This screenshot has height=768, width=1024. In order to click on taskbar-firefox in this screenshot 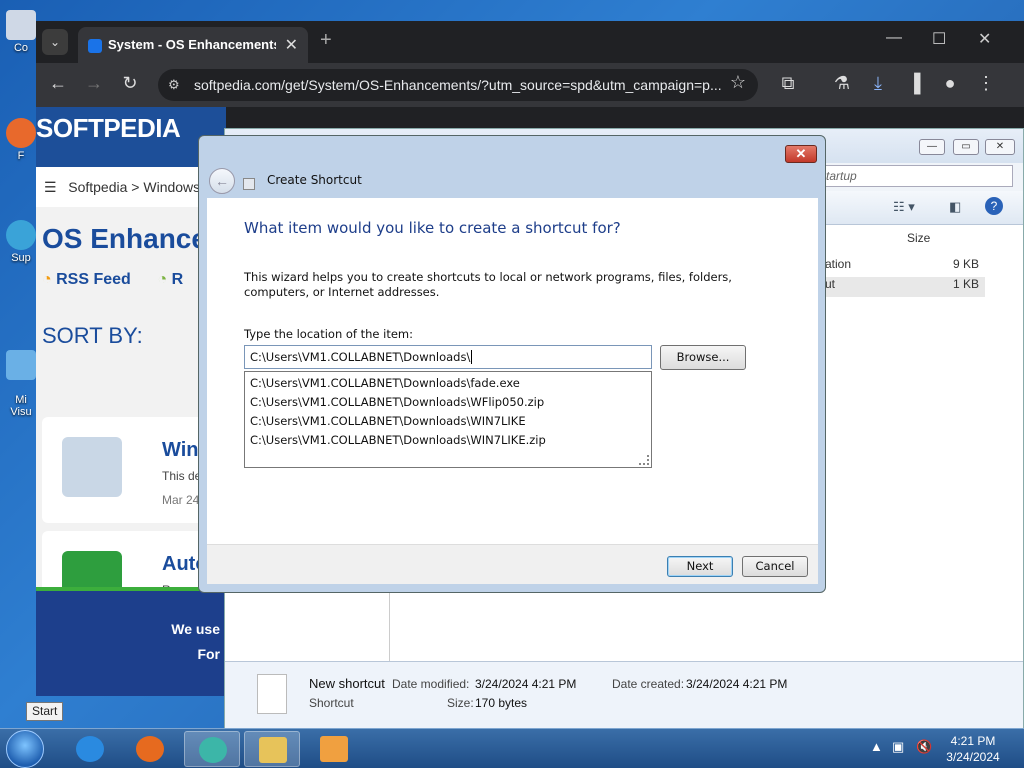, I will do `click(150, 749)`.